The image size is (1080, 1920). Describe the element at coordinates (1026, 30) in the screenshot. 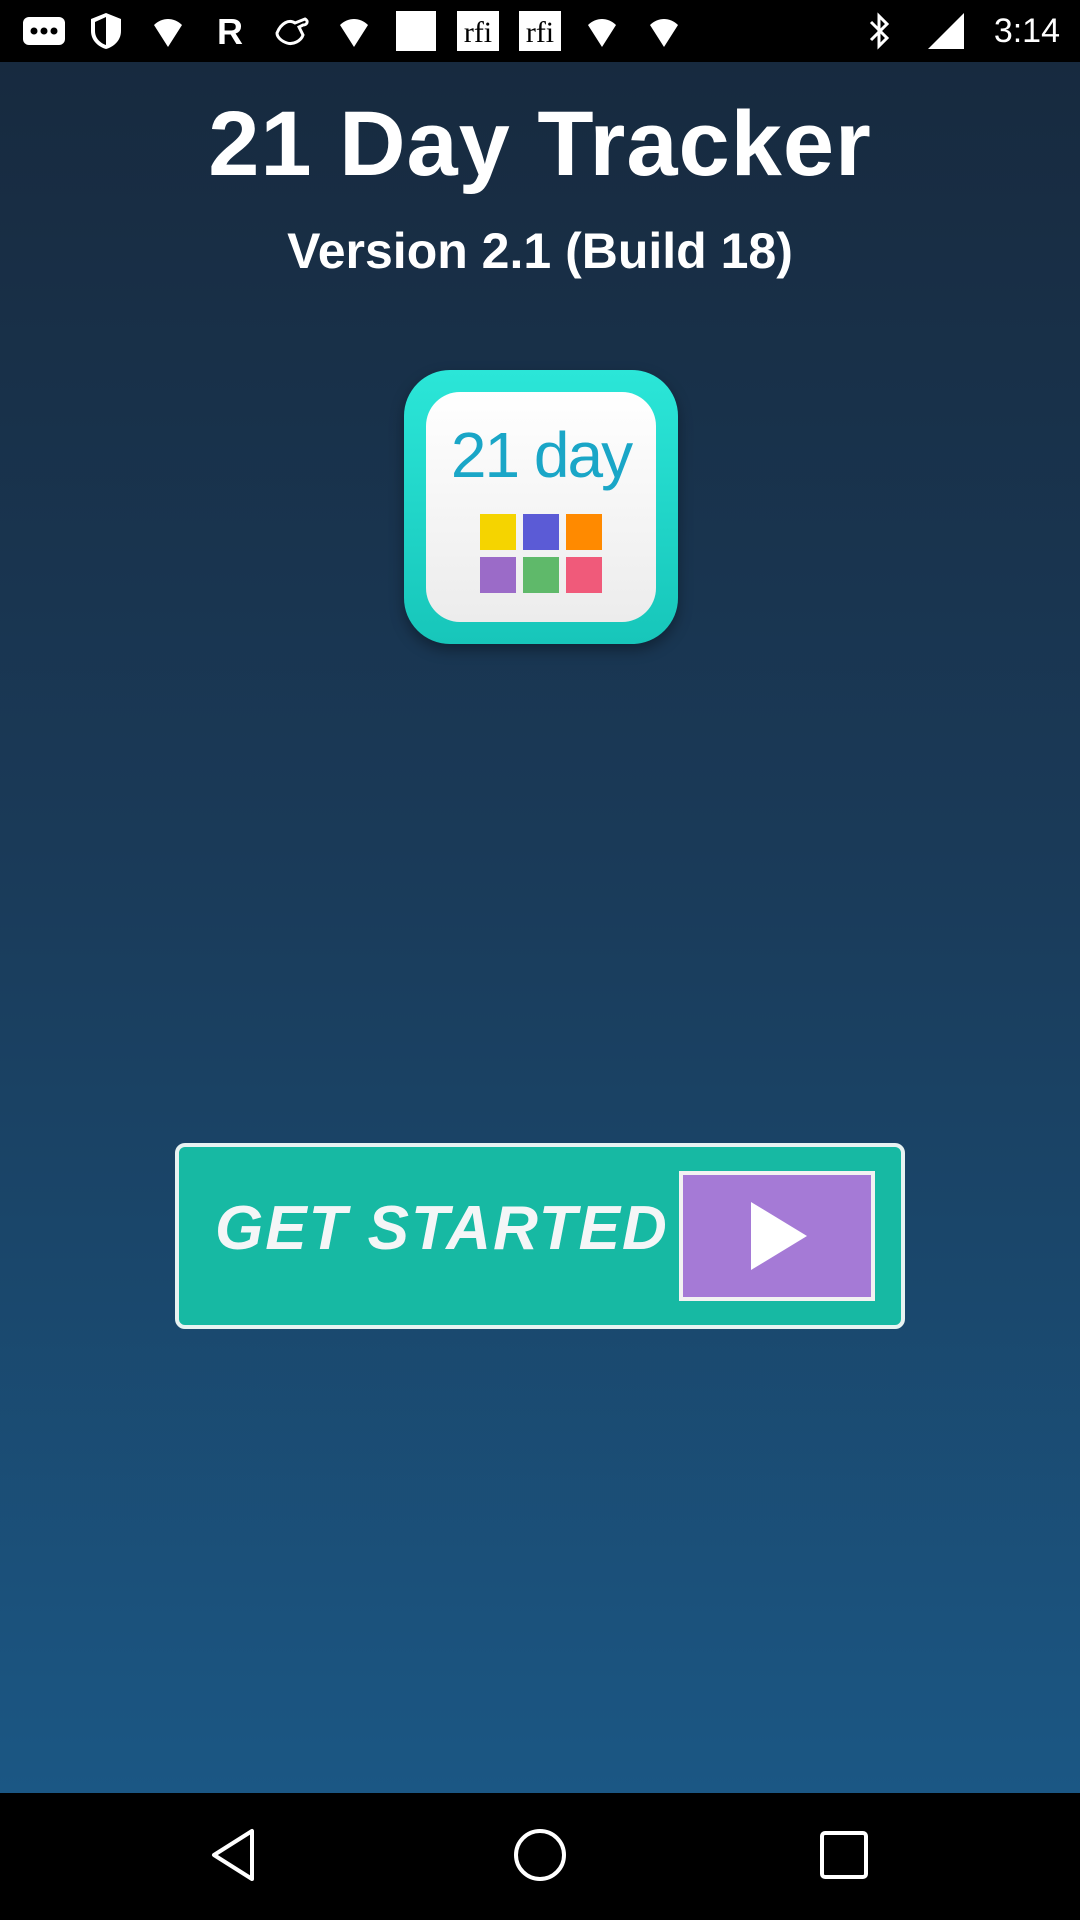

I see `clock: 3:14` at that location.